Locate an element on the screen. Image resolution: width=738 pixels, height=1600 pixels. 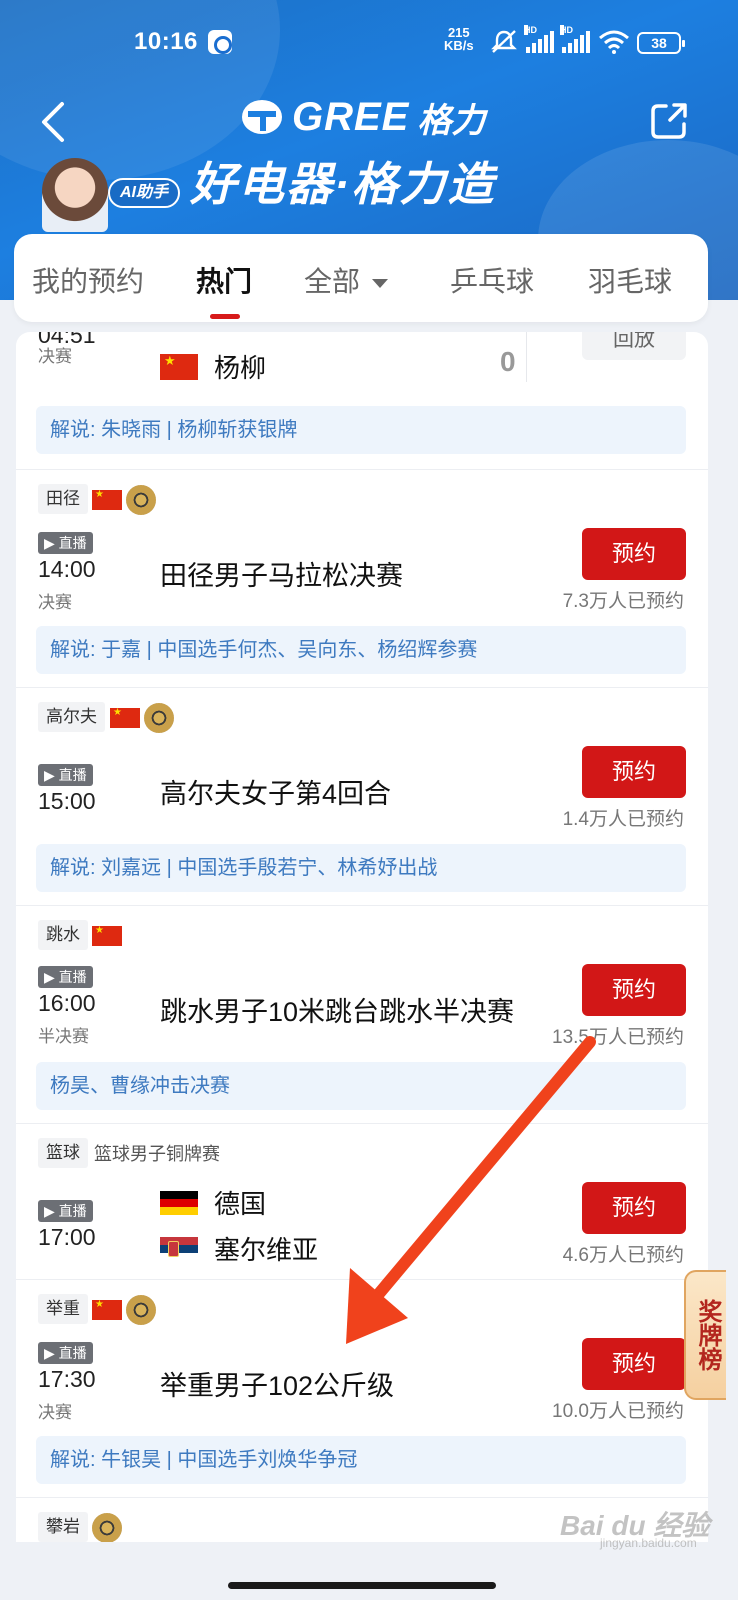
tab-table-tennis: 乒乓球 is located at coordinates (492, 280).